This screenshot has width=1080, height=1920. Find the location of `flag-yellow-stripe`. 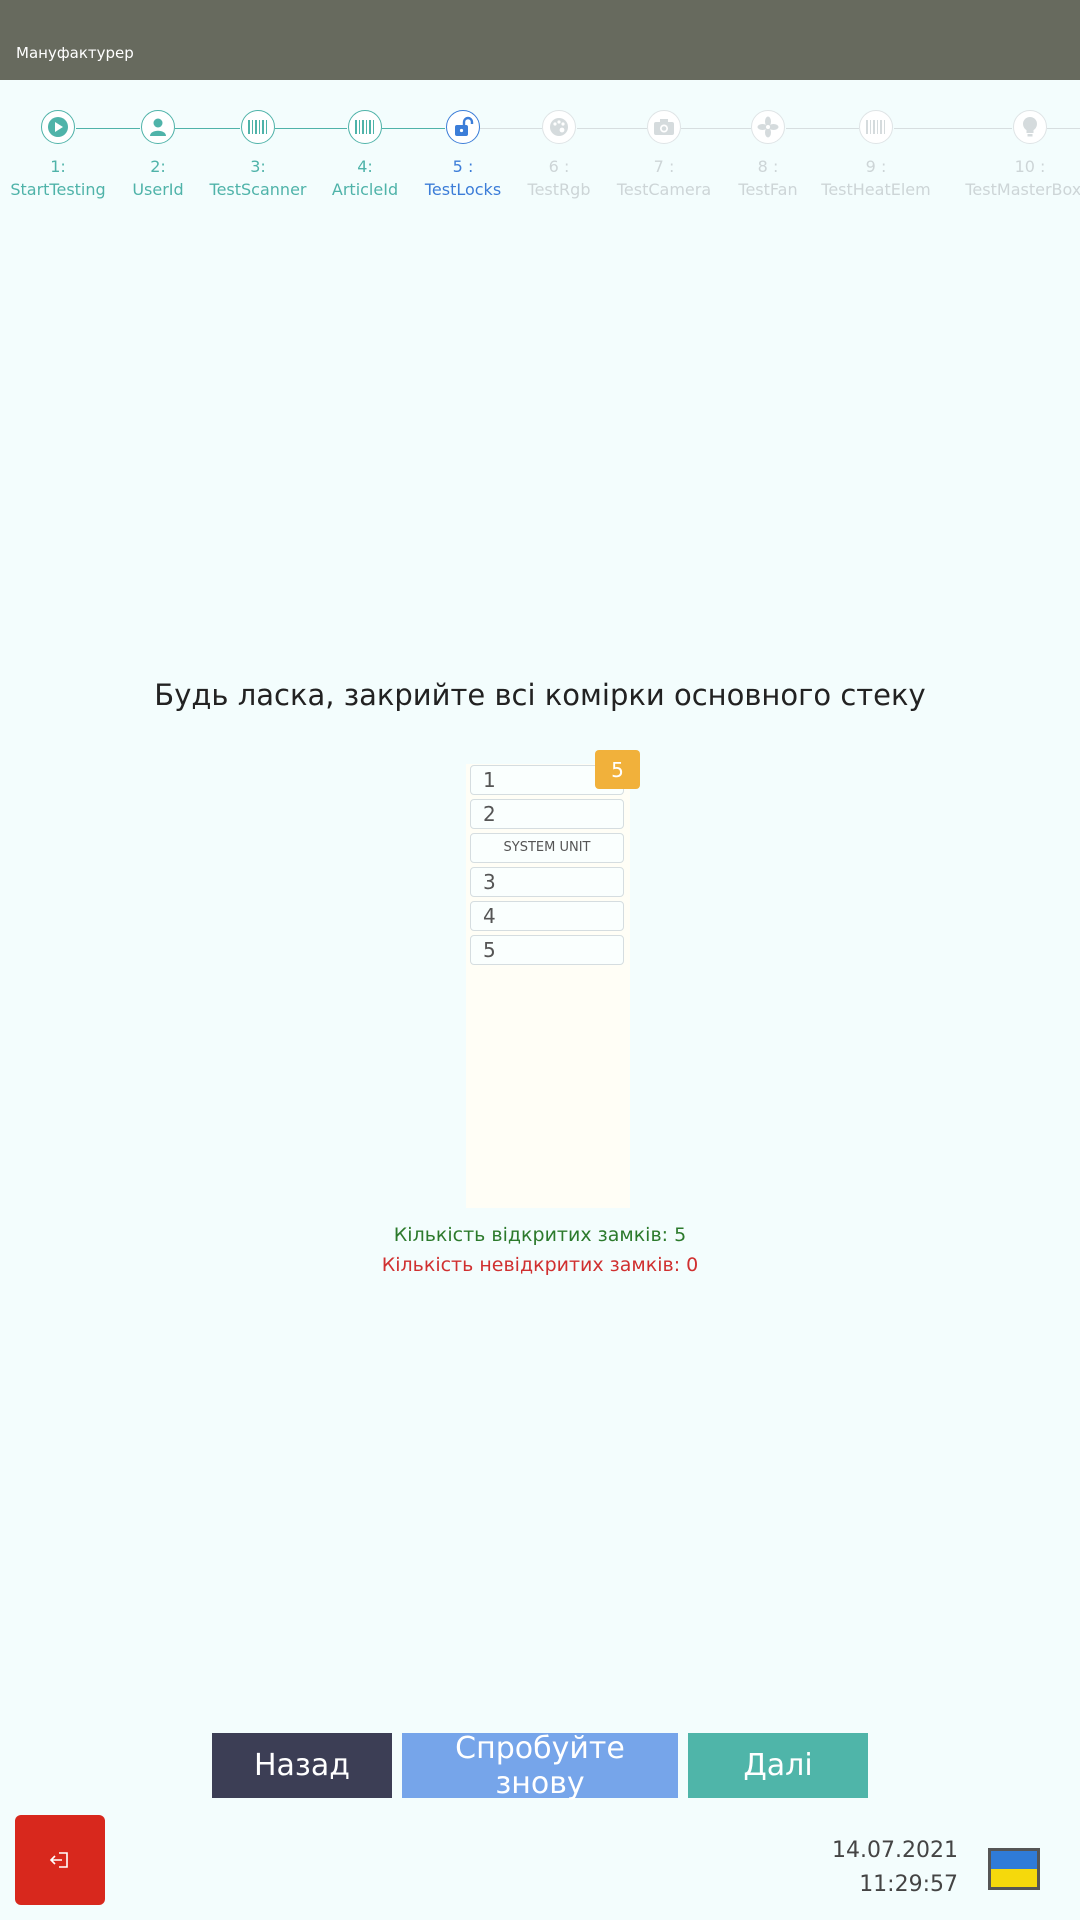

flag-yellow-stripe is located at coordinates (1014, 1878).